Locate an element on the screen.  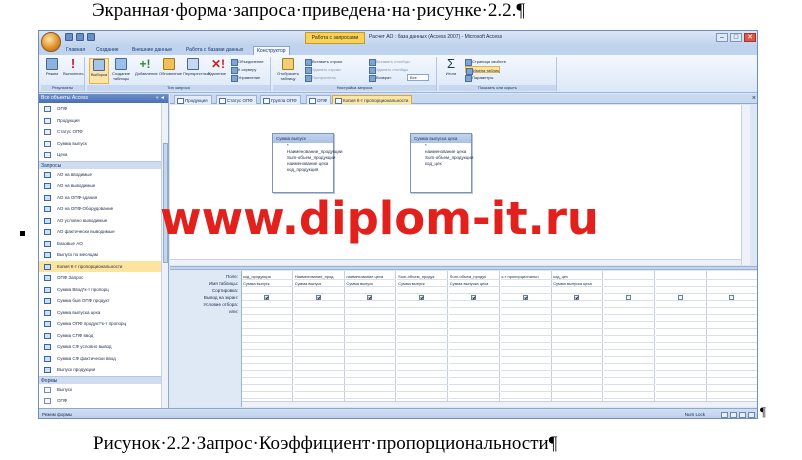
insert-rows-button: Вставить строки is located at coordinates (323, 62).